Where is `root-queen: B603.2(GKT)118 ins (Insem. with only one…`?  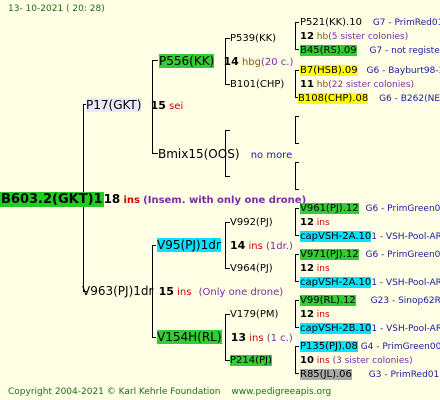 root-queen: B603.2(GKT)118 ins (Insem. with only one… is located at coordinates (153, 199).